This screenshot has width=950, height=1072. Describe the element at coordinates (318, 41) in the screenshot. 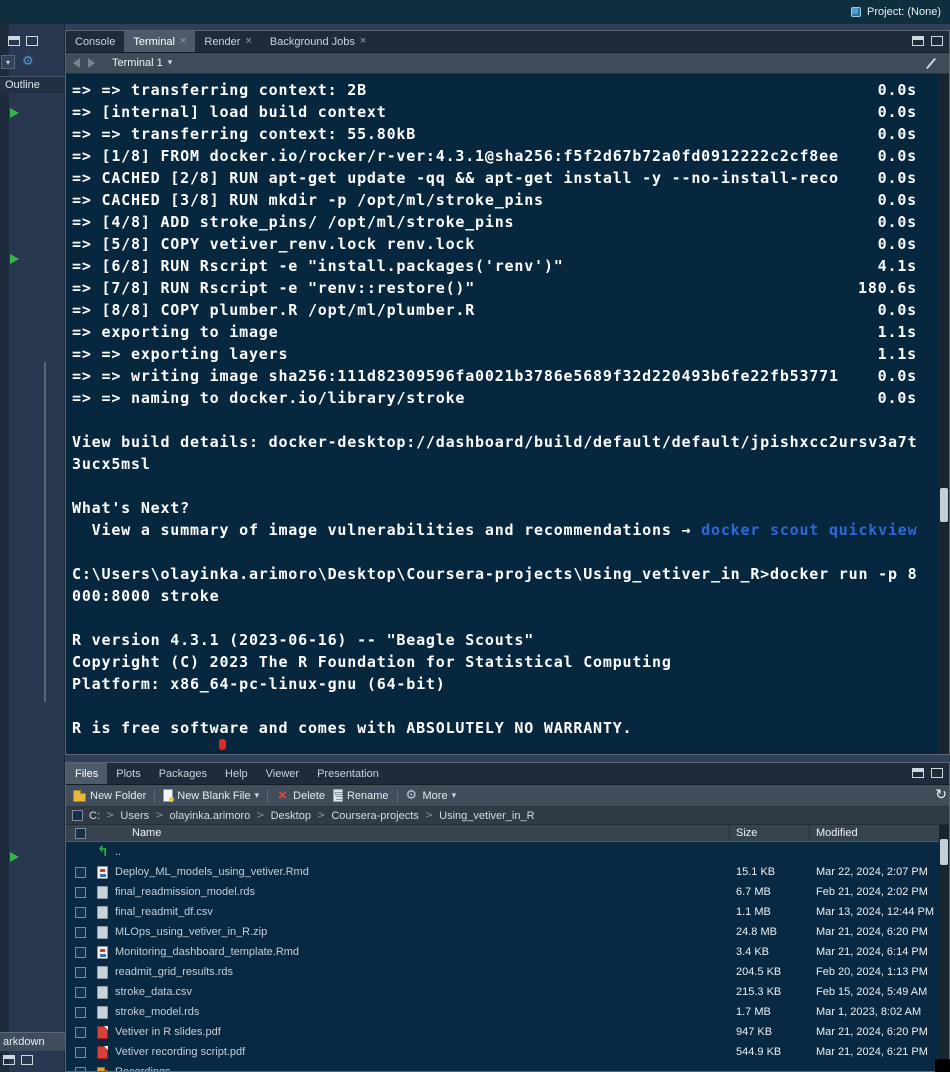

I see `terminal-pane-tab-background-jobs: Background Jobs ×` at that location.